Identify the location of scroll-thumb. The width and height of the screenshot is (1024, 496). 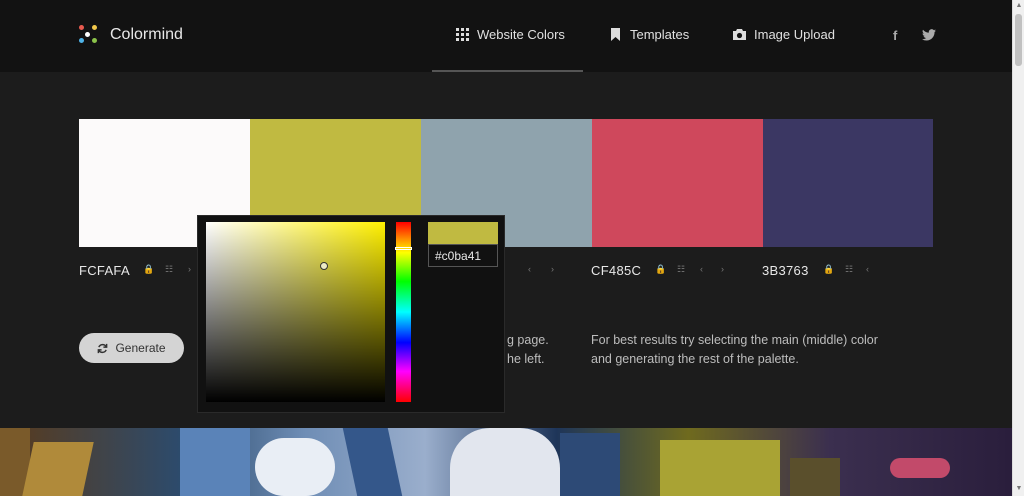
(1018, 40).